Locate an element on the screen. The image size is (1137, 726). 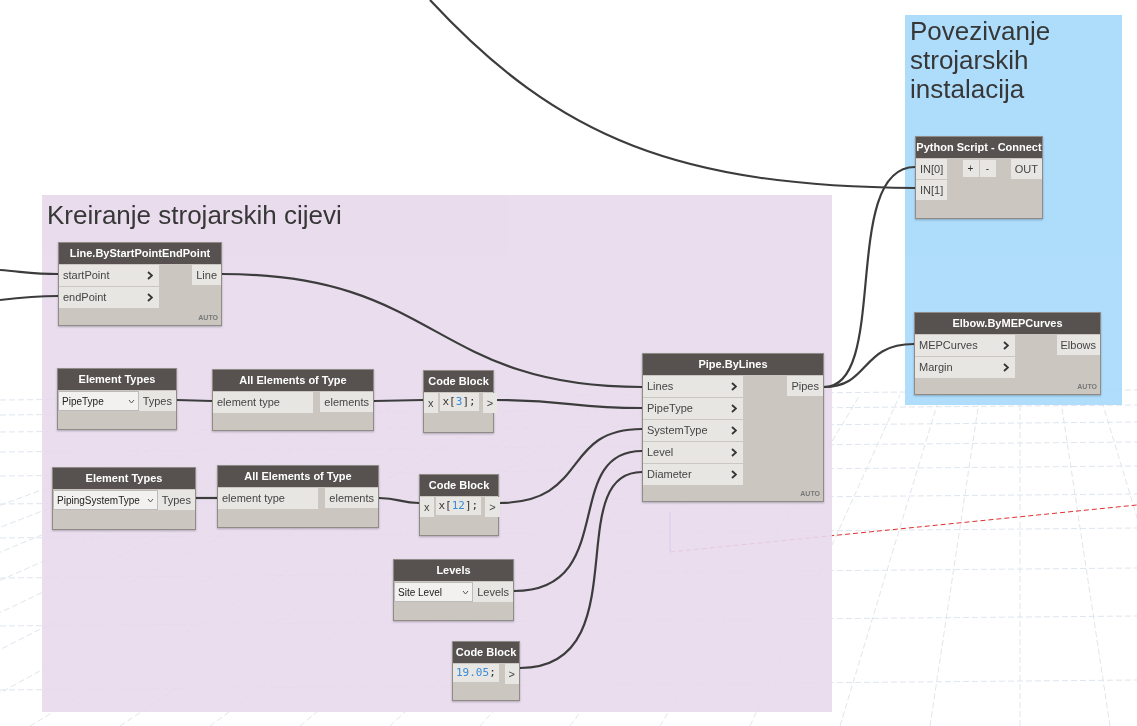
node: Levels Site Level Levels is located at coordinates (453, 590).